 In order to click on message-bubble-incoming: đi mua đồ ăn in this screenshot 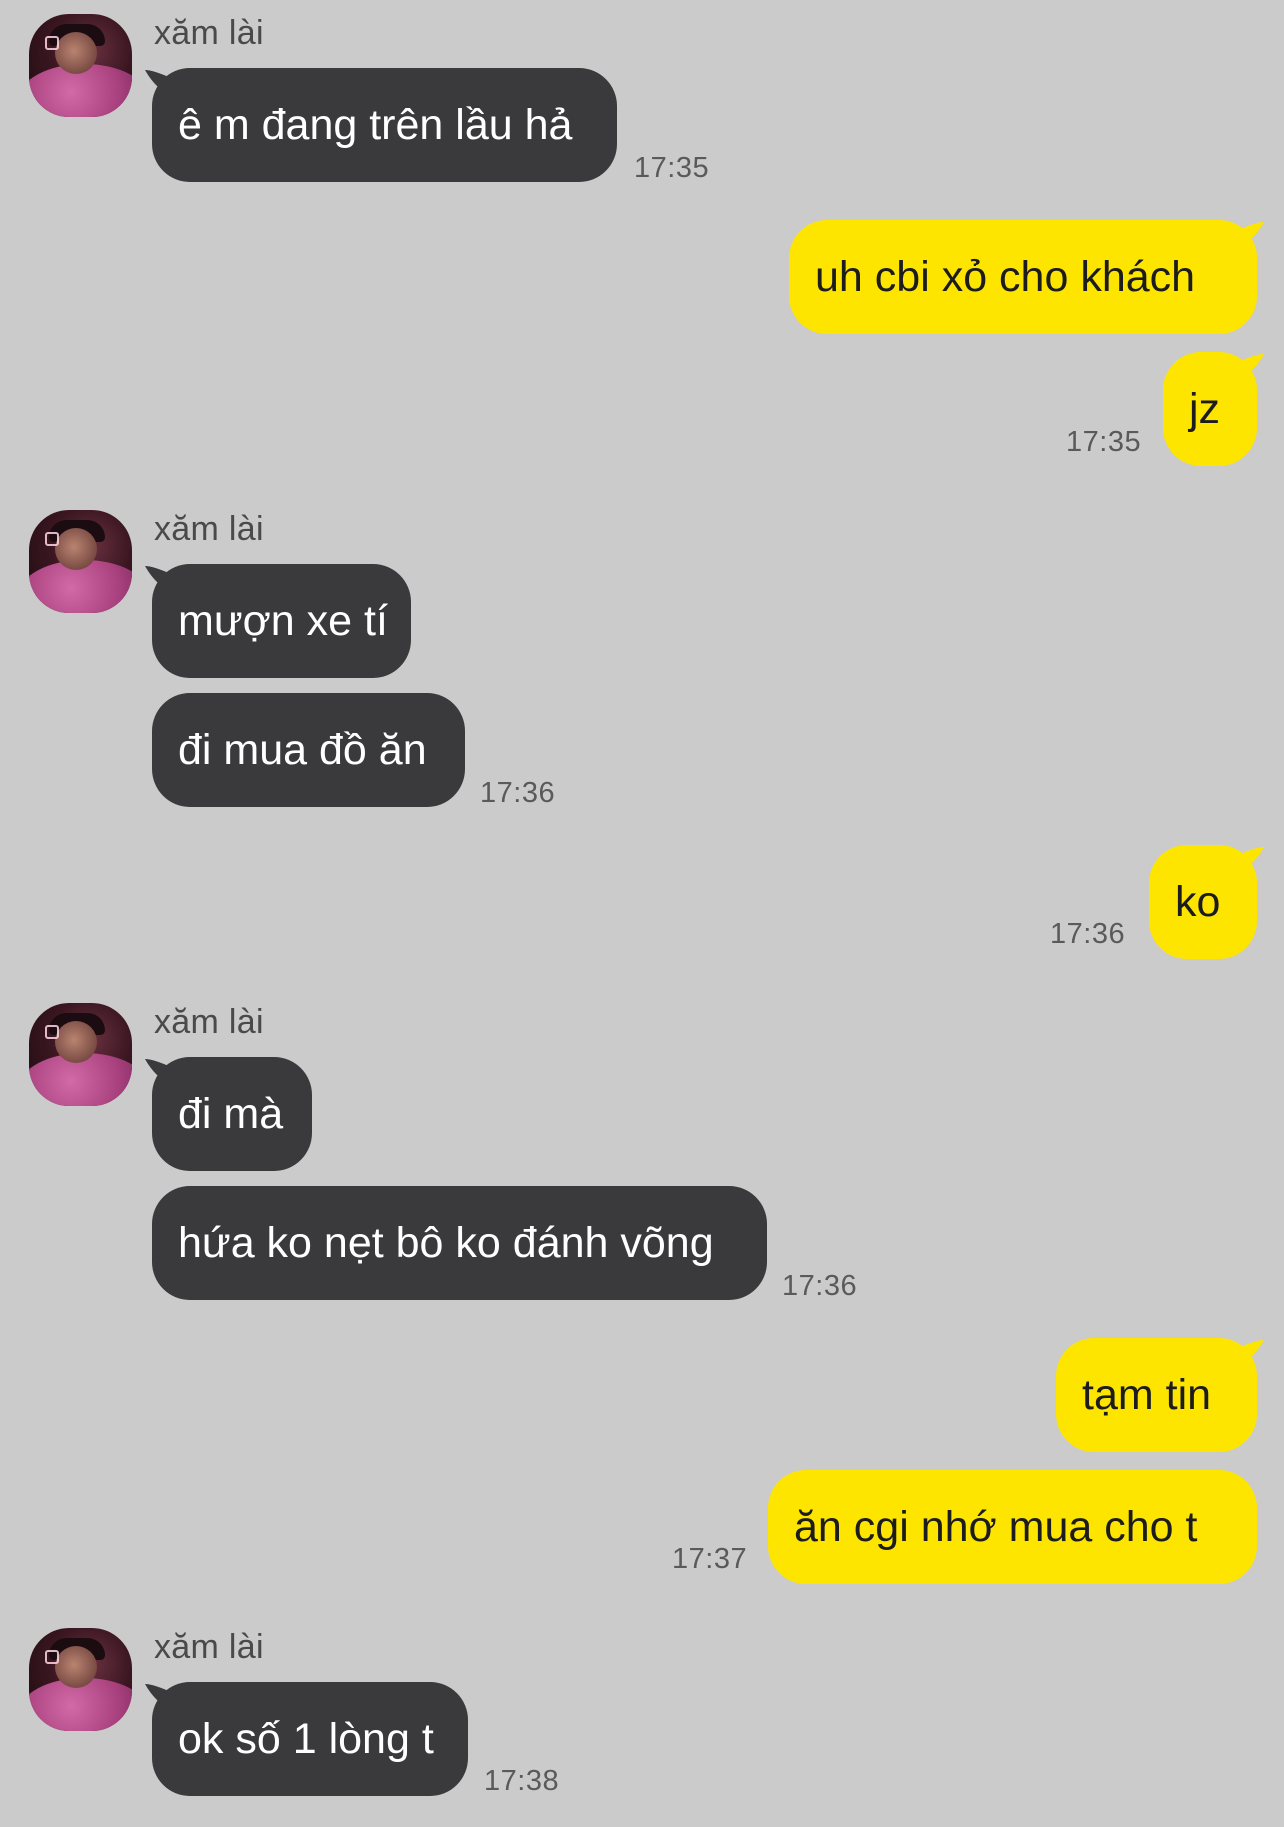, I will do `click(308, 750)`.